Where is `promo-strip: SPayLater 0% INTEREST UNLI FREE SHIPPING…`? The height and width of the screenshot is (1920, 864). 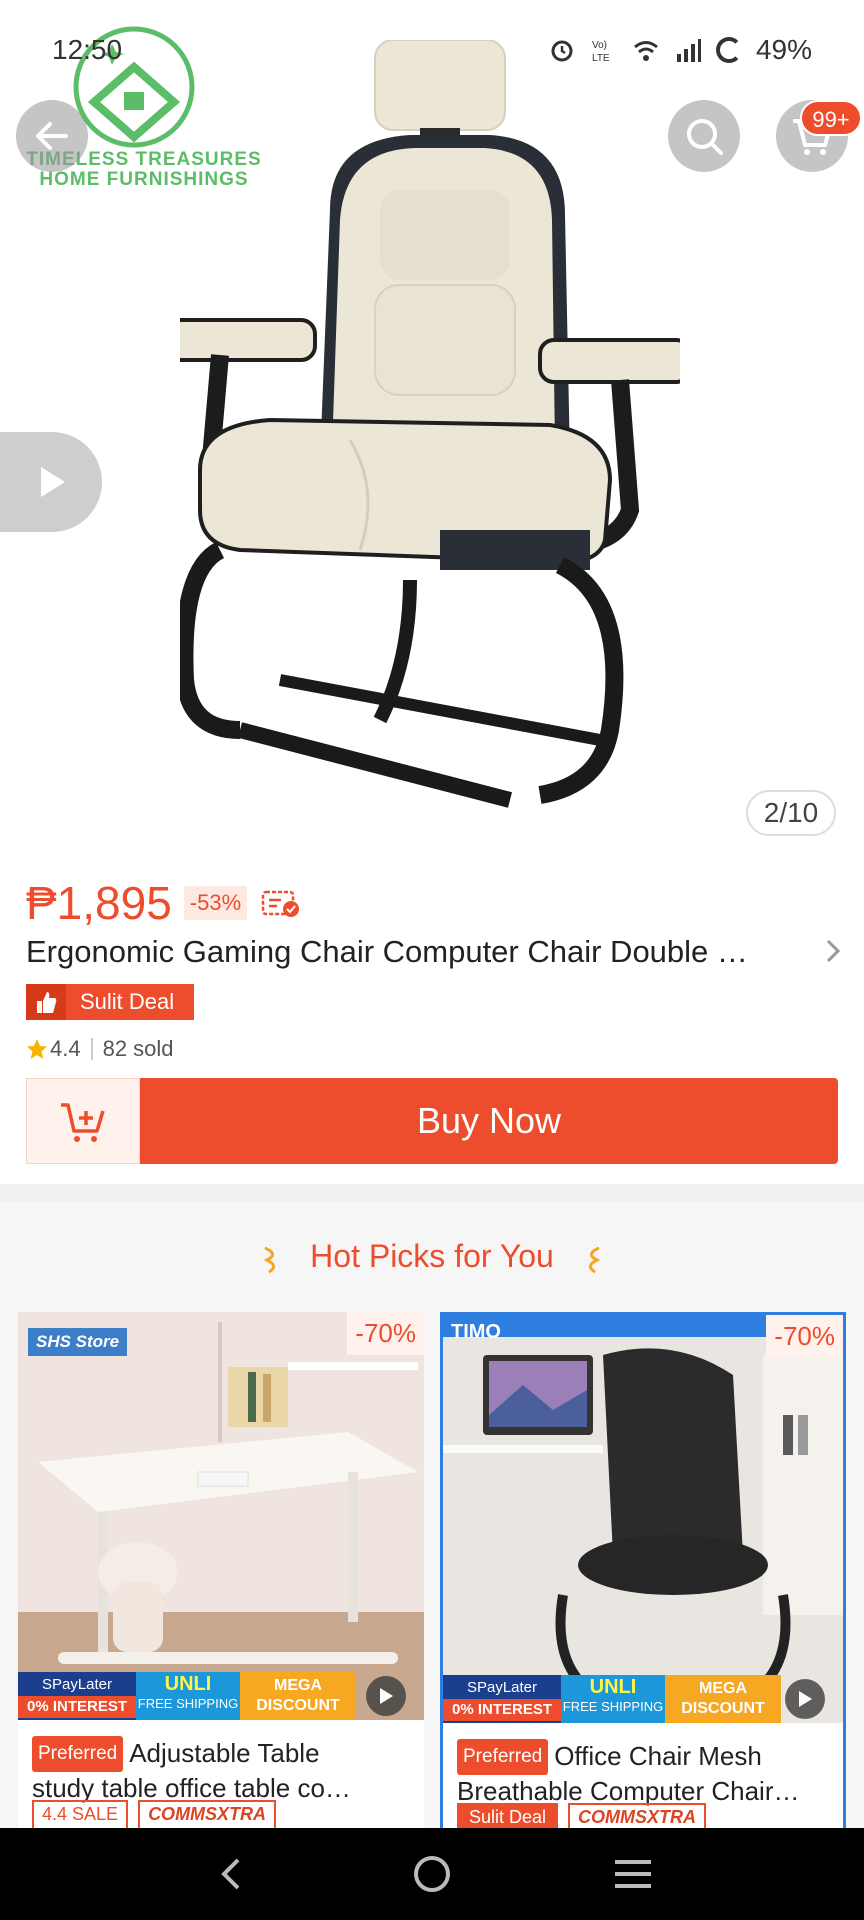 promo-strip: SPayLater 0% INTEREST UNLI FREE SHIPPING… is located at coordinates (221, 1696).